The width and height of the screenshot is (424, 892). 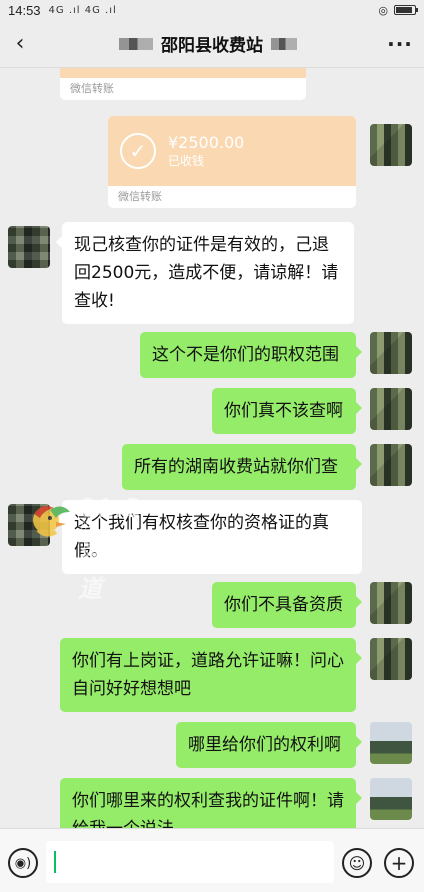 I want to click on voice-button: ◉), so click(x=23, y=863).